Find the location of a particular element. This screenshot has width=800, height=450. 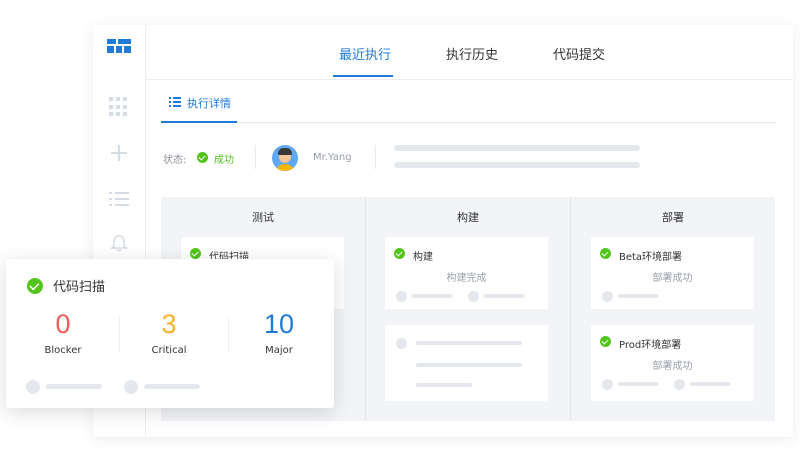

avatar is located at coordinates (285, 158).